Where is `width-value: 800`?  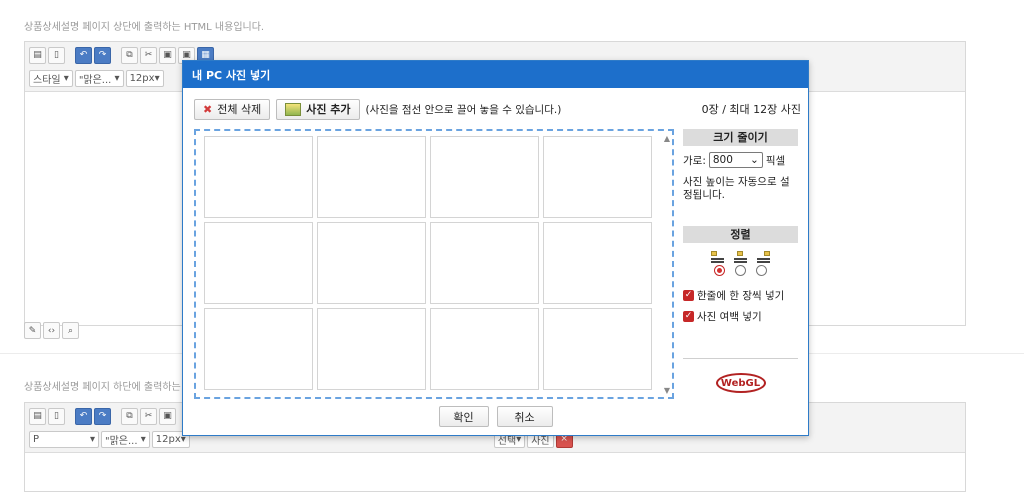 width-value: 800 is located at coordinates (722, 160).